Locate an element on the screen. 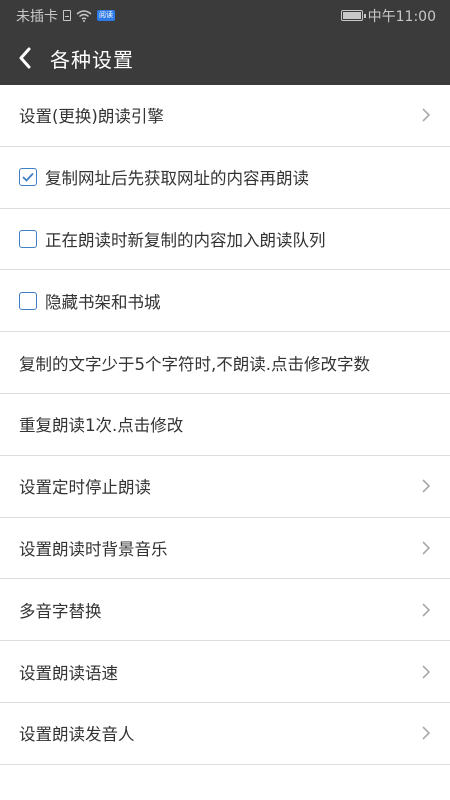 This screenshot has width=450, height=800. setting-min-char-count: 复制的文字少于5个字符时,不朗读.点击修改字数 is located at coordinates (225, 363).